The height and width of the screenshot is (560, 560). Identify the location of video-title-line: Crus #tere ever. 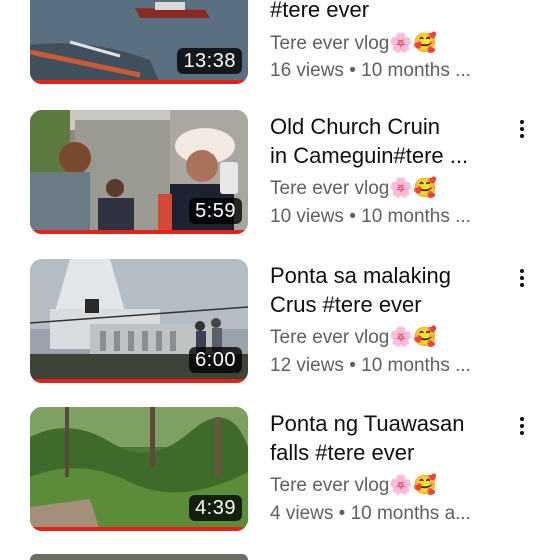
(346, 304).